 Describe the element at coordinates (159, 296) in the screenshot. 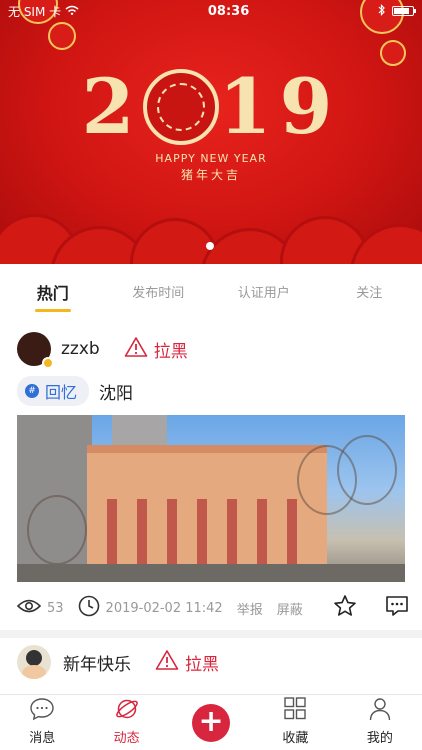

I see `tab-publish-time: 发布时间` at that location.